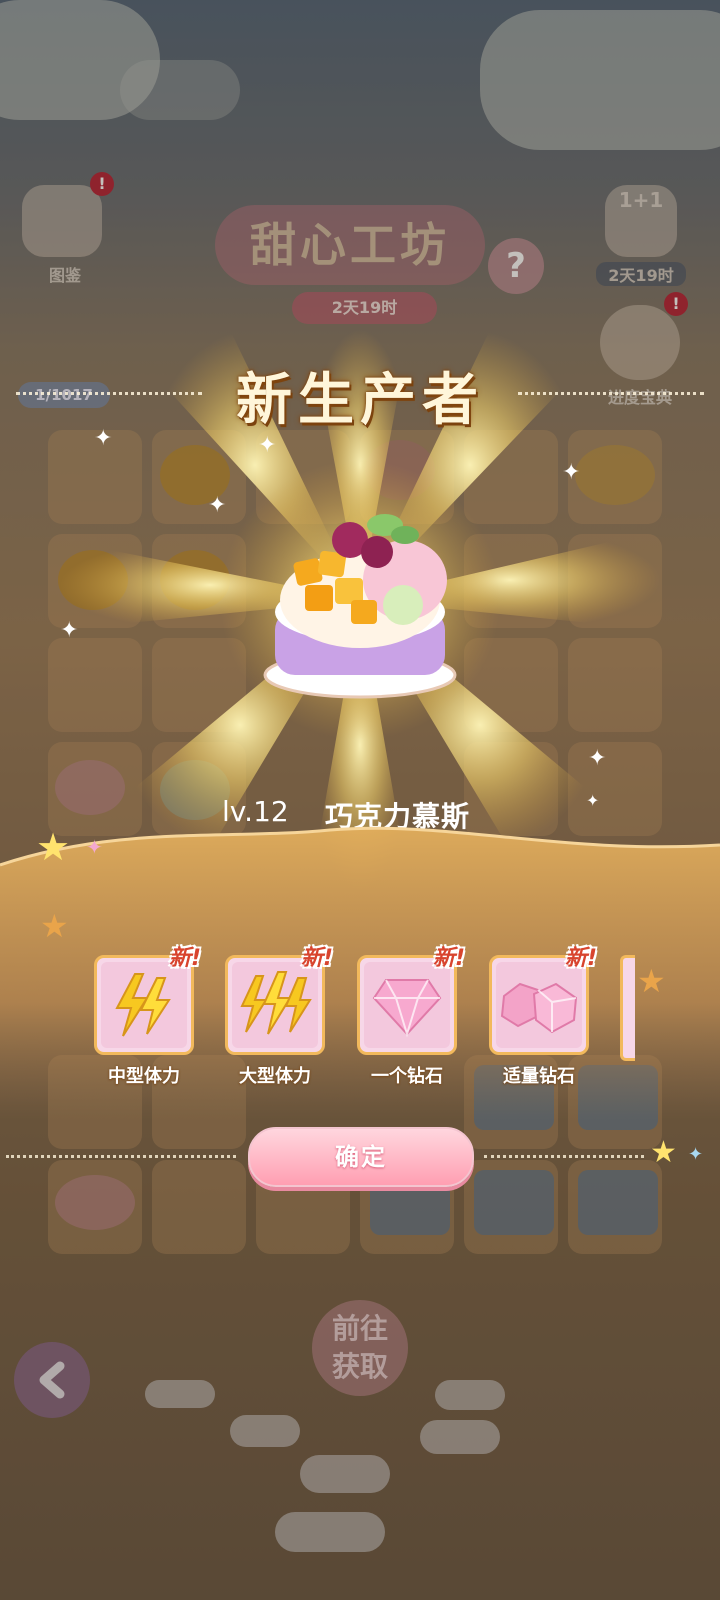  Describe the element at coordinates (275, 1076) in the screenshot. I see `reward-label: 大型体力` at that location.